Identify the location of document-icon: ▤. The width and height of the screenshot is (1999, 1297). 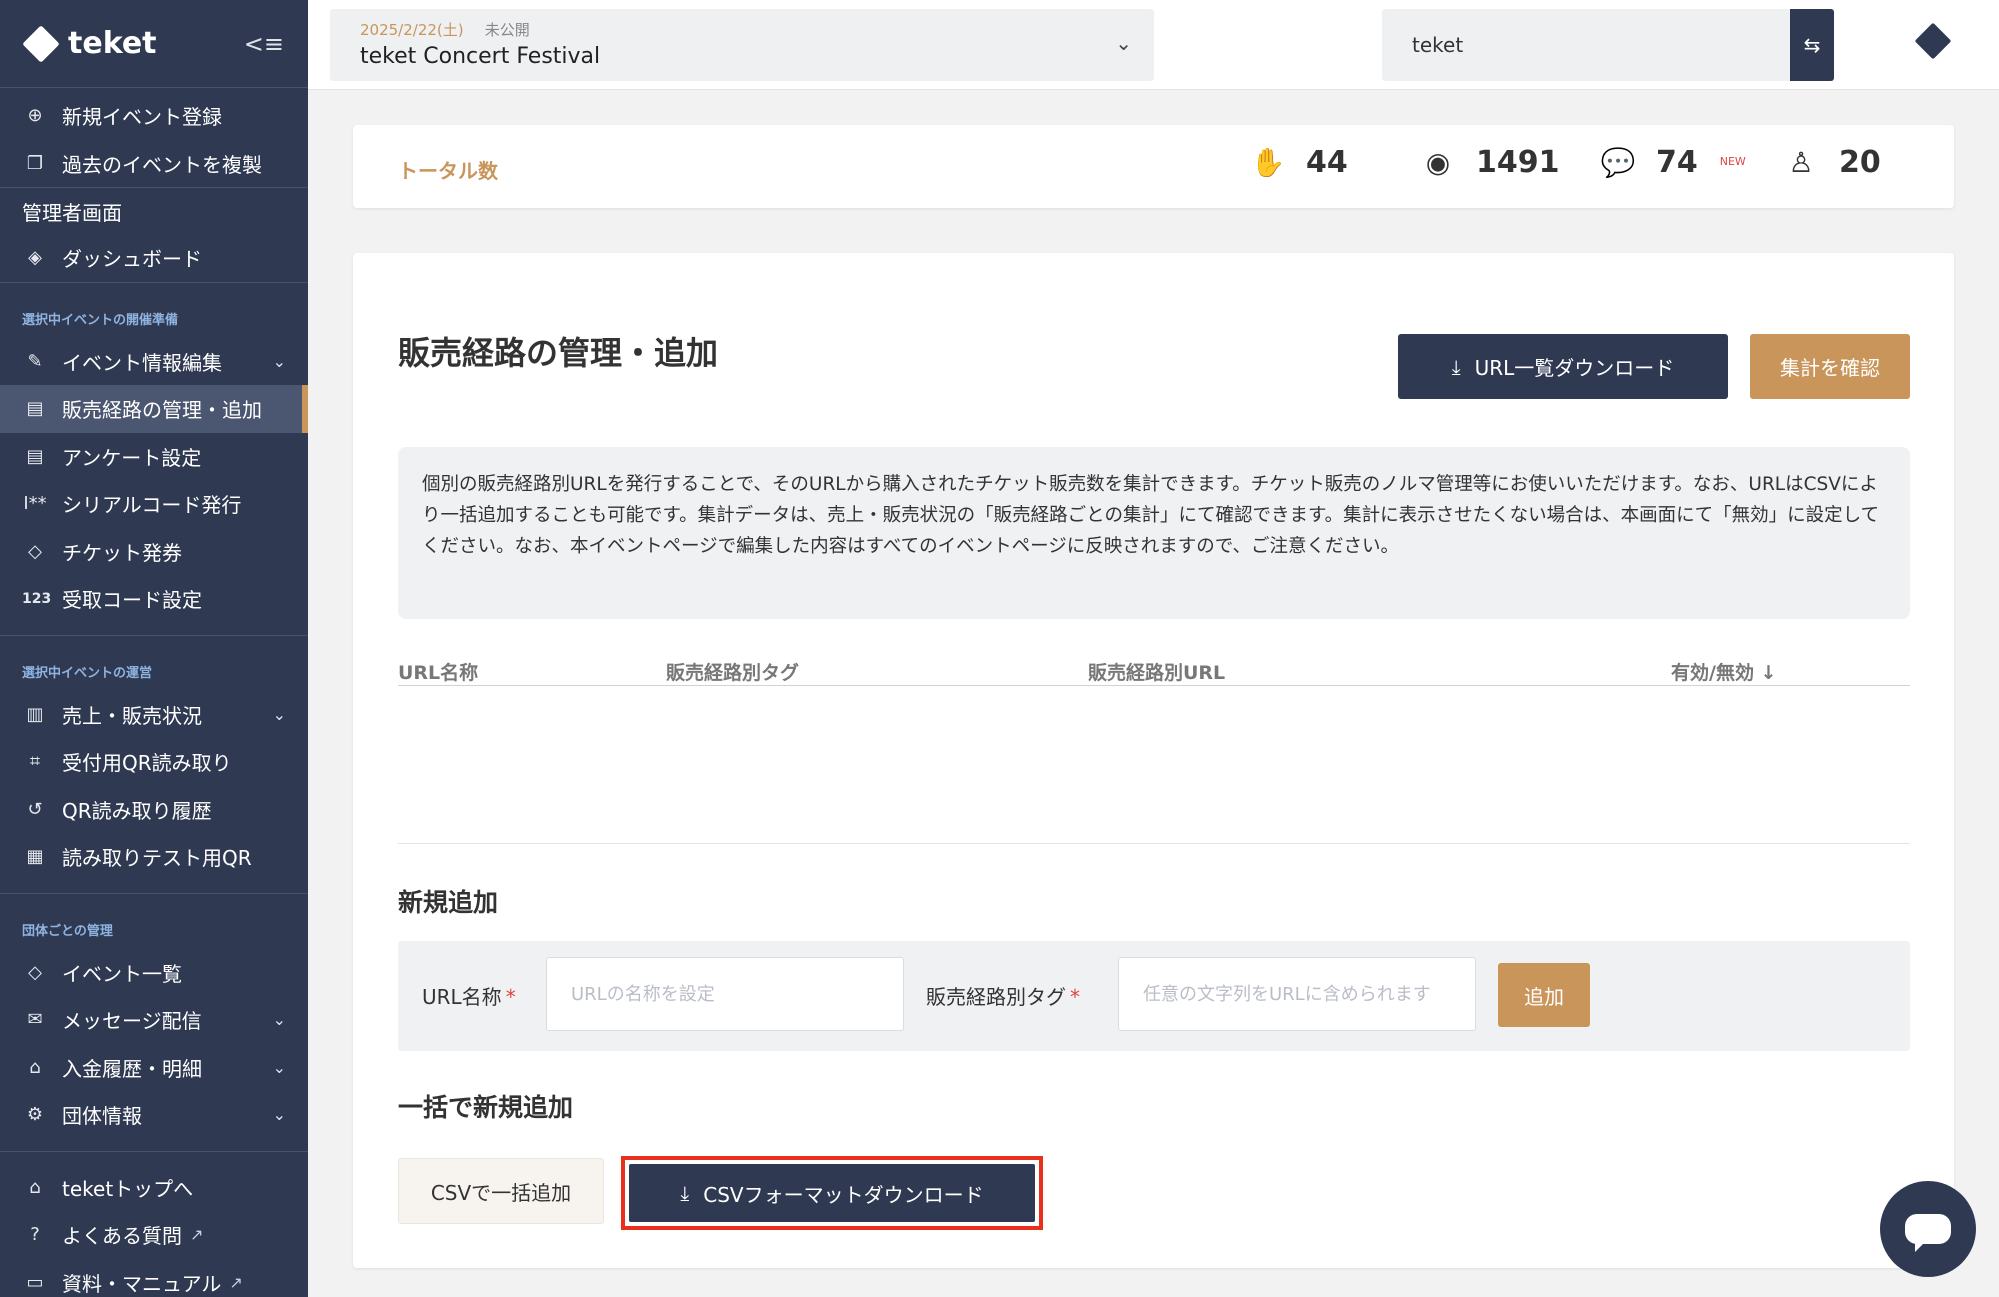
(35, 456).